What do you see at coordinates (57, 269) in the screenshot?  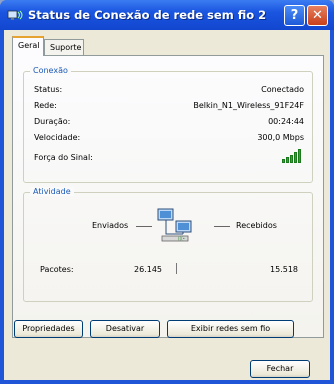 I see `packets-label: Pacotes:` at bounding box center [57, 269].